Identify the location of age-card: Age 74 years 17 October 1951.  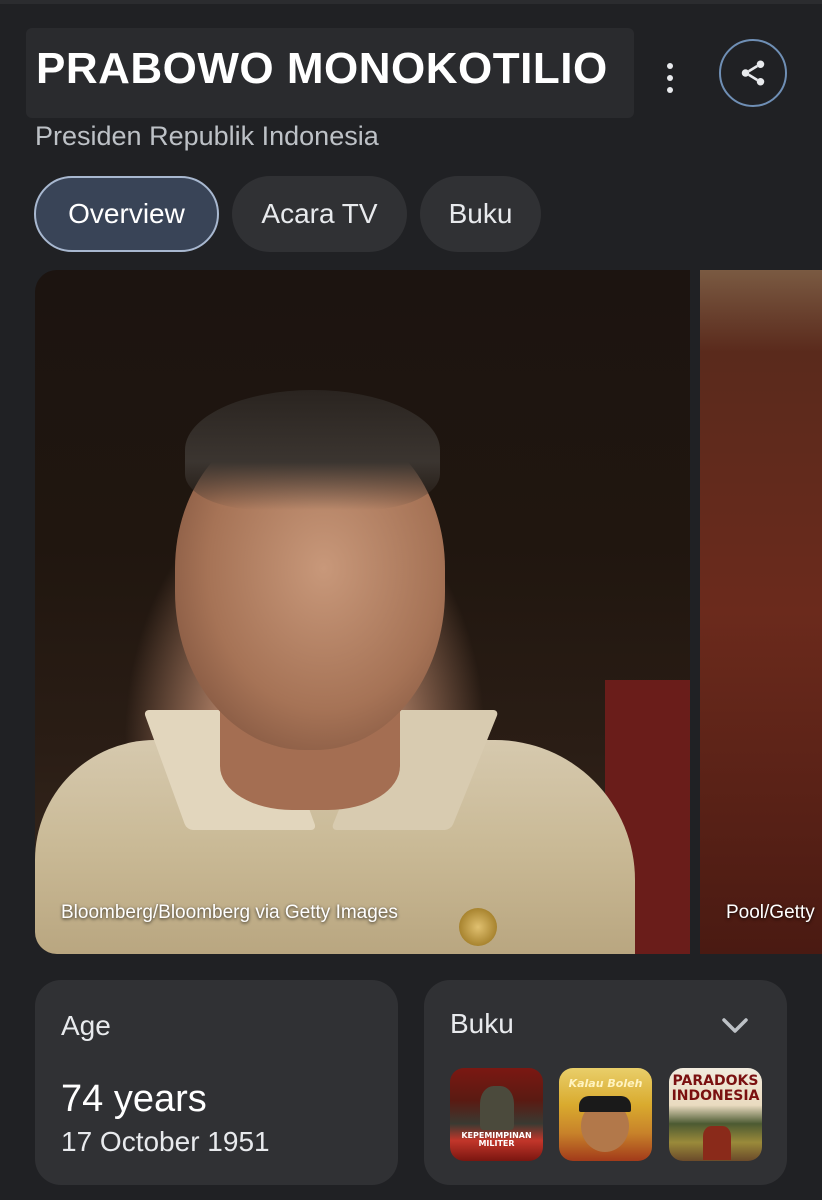
(216, 1082).